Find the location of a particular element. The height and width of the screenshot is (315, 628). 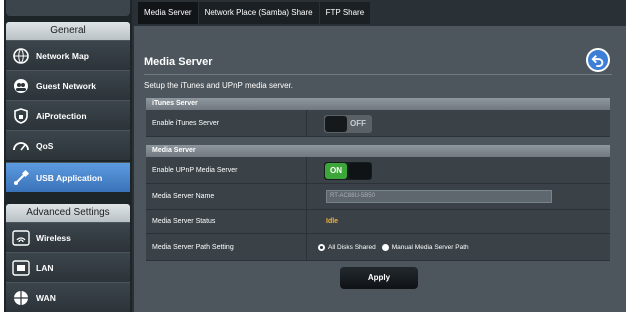

enable-itunes-label: Enable iTunes Server is located at coordinates (186, 123).